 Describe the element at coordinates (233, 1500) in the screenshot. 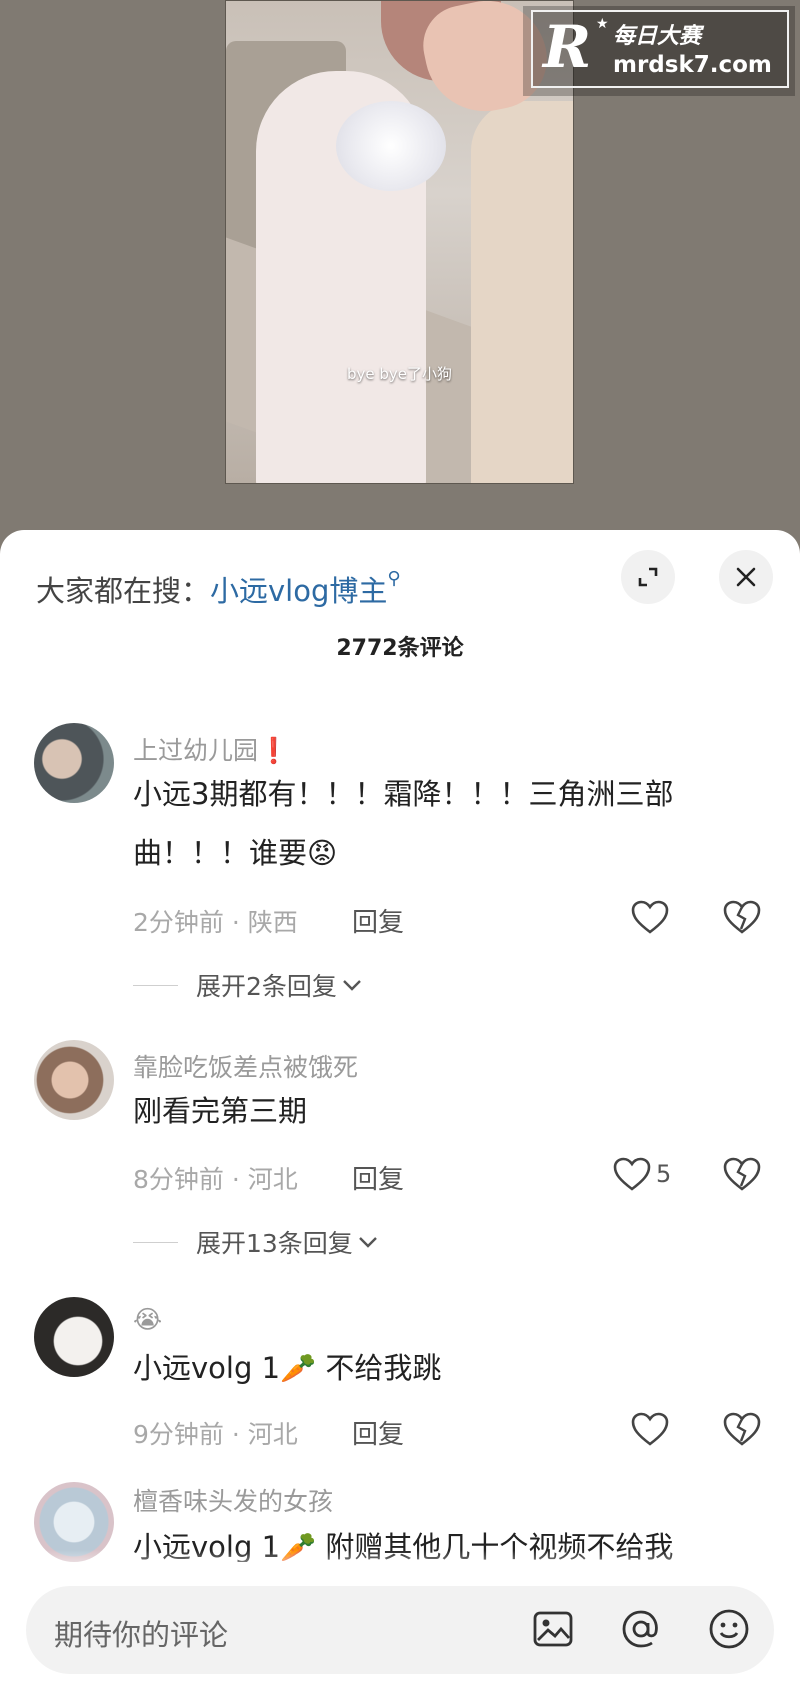

I see `comment-username: 檀香味头发的女孩` at that location.